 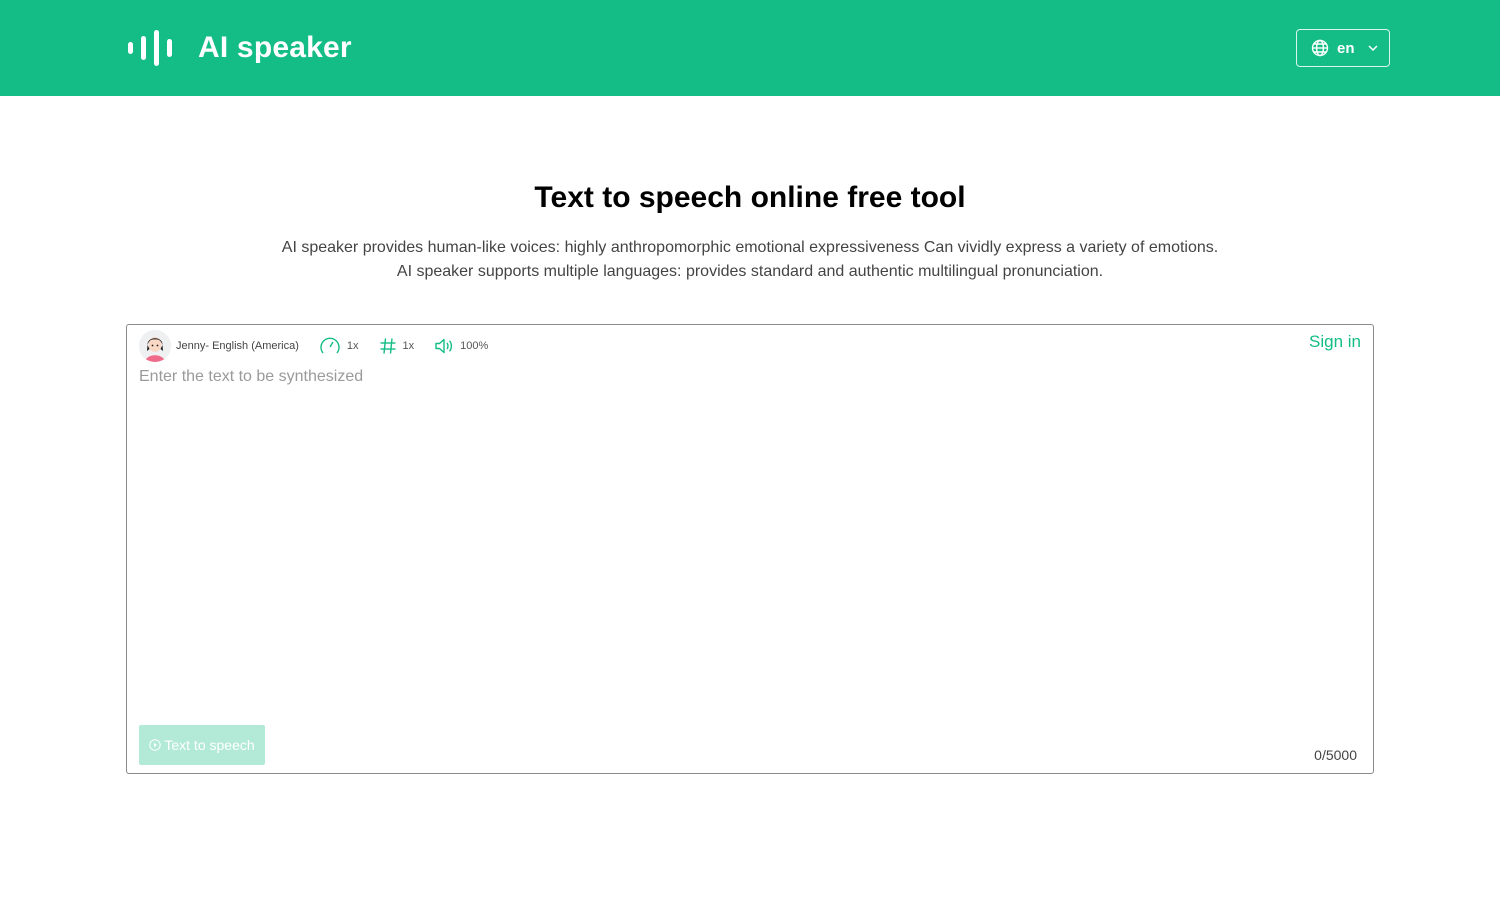 I want to click on chevron-down-icon, so click(x=1372, y=48).